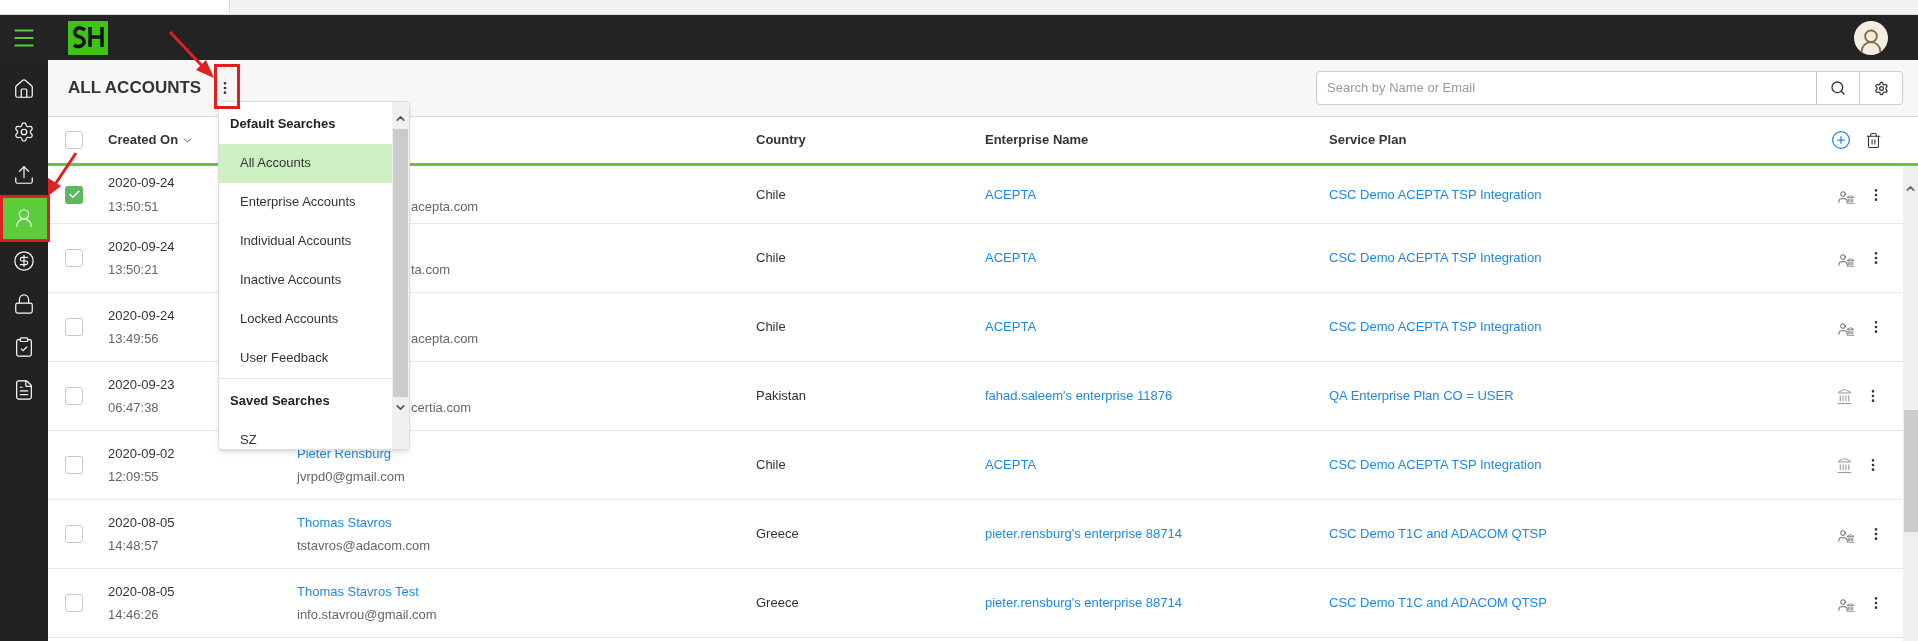 The image size is (1918, 641). Describe the element at coordinates (280, 400) in the screenshot. I see `section-heading: Saved Searches` at that location.